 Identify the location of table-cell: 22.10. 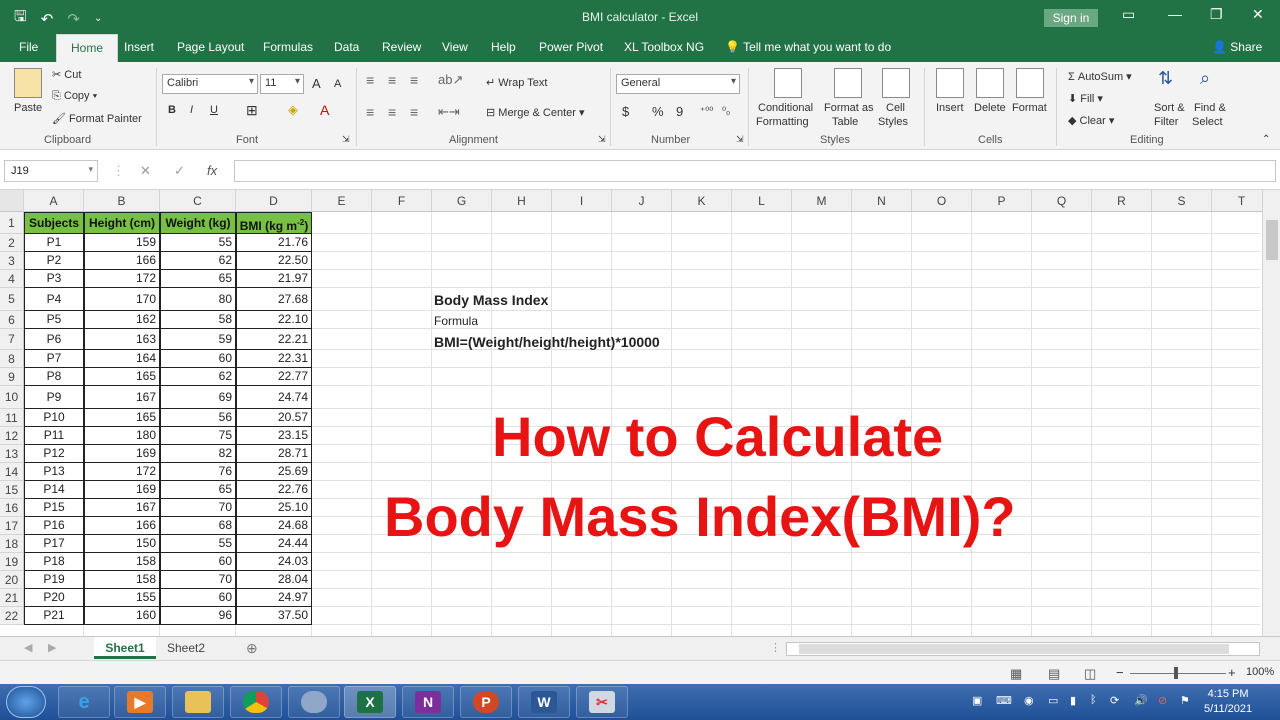
(274, 320).